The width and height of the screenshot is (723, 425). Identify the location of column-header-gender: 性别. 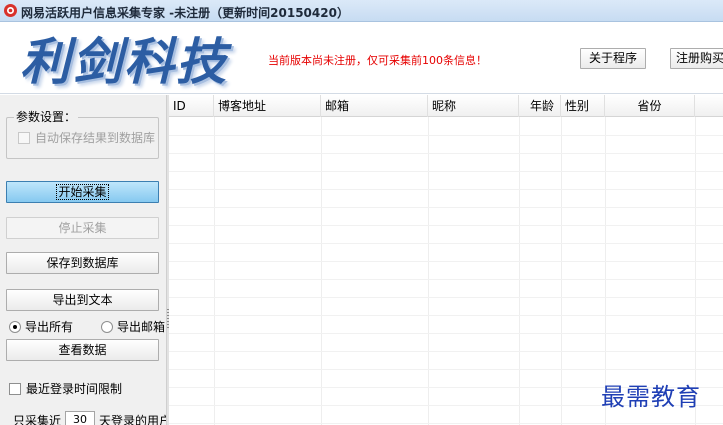
(583, 106).